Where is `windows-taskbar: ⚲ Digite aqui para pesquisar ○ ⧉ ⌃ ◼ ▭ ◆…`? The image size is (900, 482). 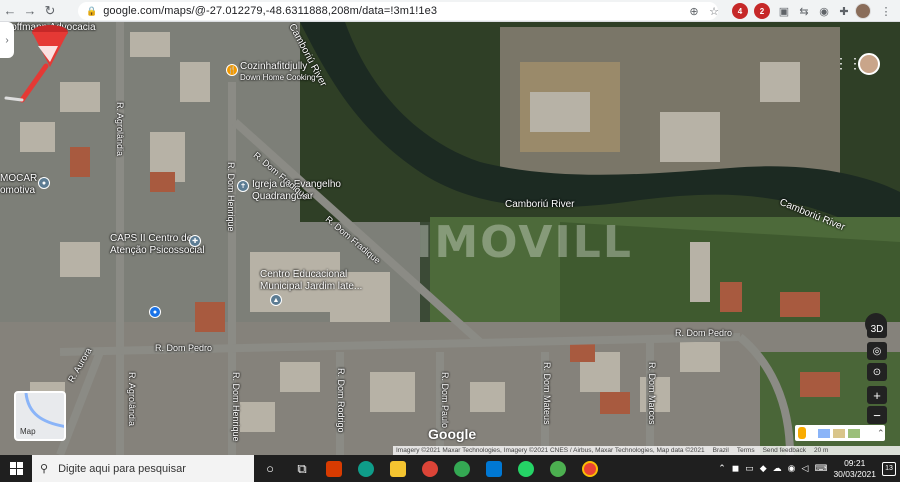
windows-taskbar: ⚲ Digite aqui para pesquisar ○ ⧉ ⌃ ◼ ▭ ◆… is located at coordinates (450, 468).